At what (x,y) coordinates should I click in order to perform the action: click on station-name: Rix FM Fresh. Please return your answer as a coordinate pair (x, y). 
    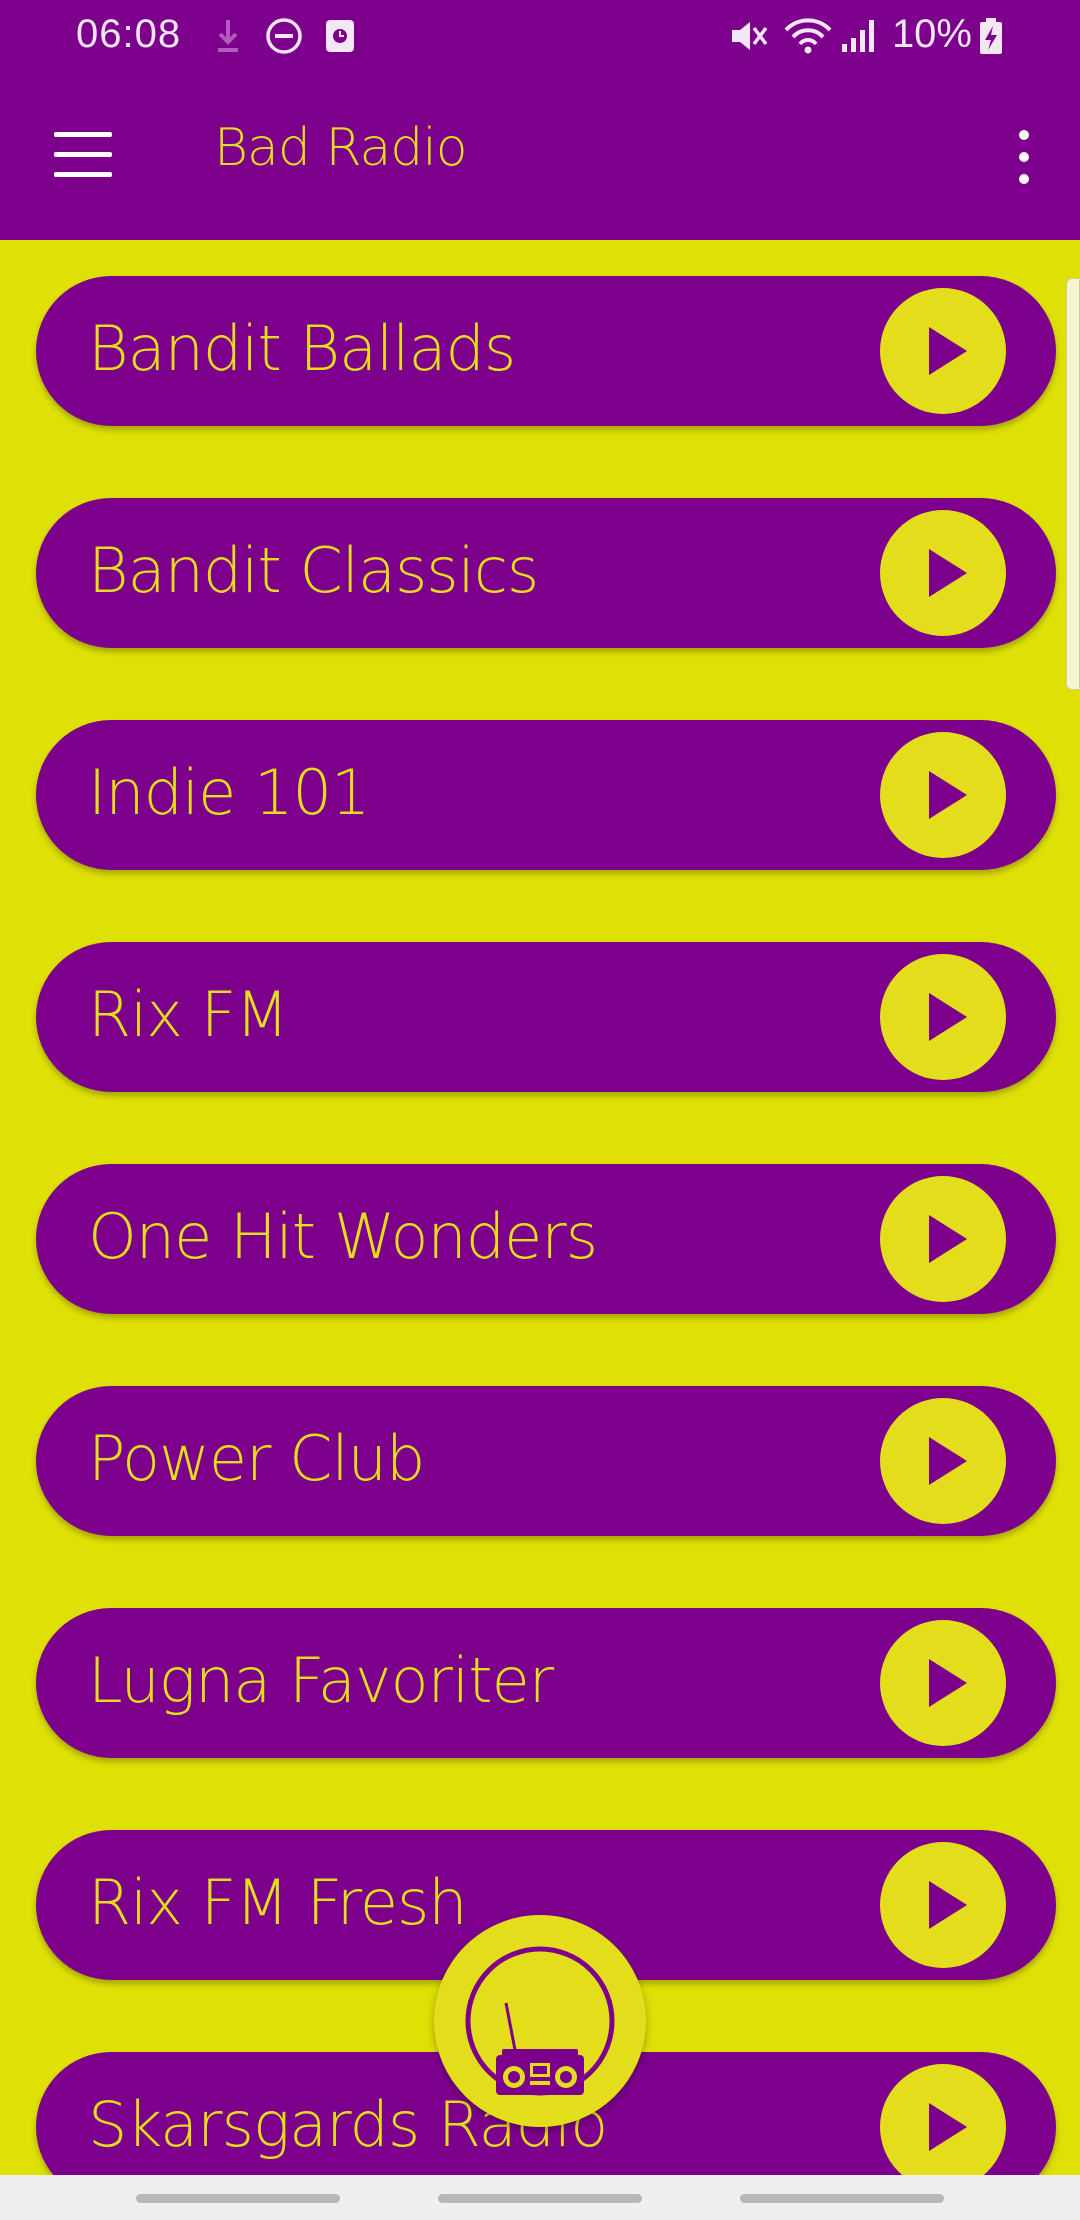
    Looking at the image, I should click on (278, 1902).